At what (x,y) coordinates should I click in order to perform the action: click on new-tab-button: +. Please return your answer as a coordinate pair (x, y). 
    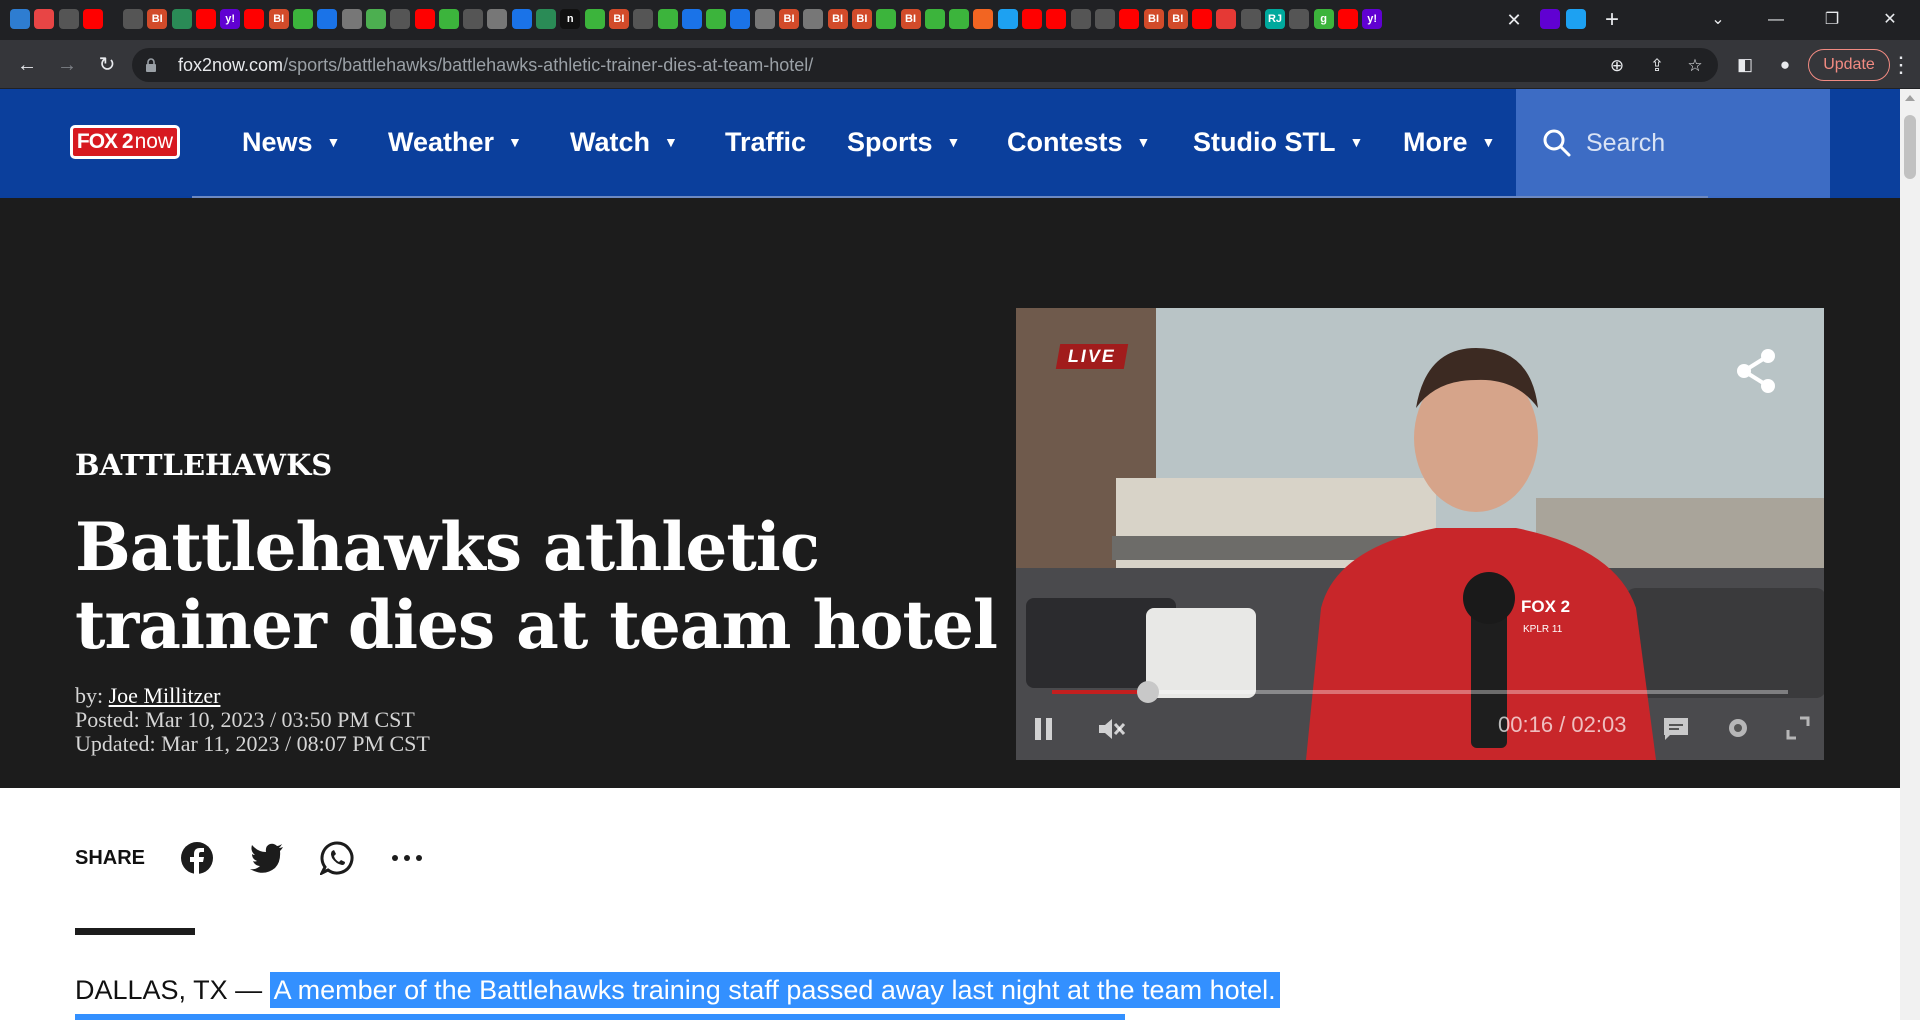
    Looking at the image, I should click on (1612, 20).